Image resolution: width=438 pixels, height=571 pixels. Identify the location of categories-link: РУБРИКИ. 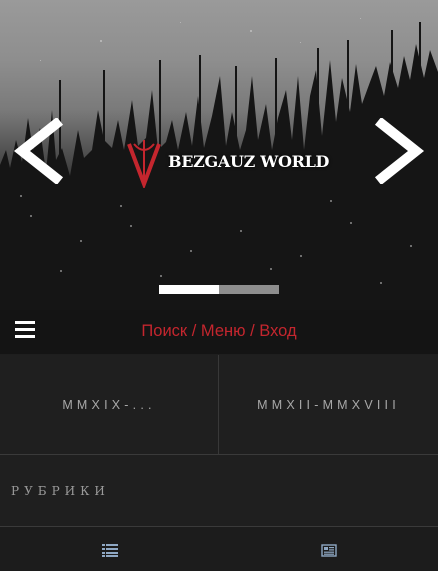
(219, 490).